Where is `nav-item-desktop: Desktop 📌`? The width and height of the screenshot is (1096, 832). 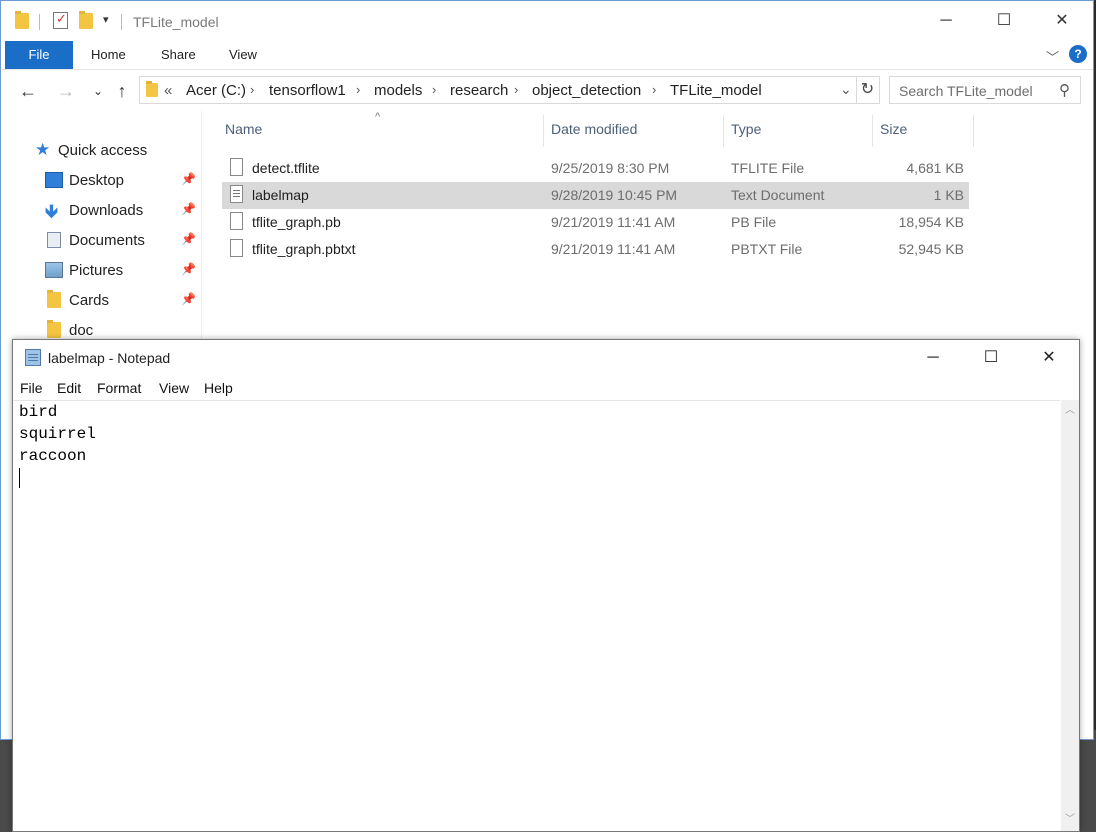
nav-item-desktop: Desktop 📌 is located at coordinates (101, 180).